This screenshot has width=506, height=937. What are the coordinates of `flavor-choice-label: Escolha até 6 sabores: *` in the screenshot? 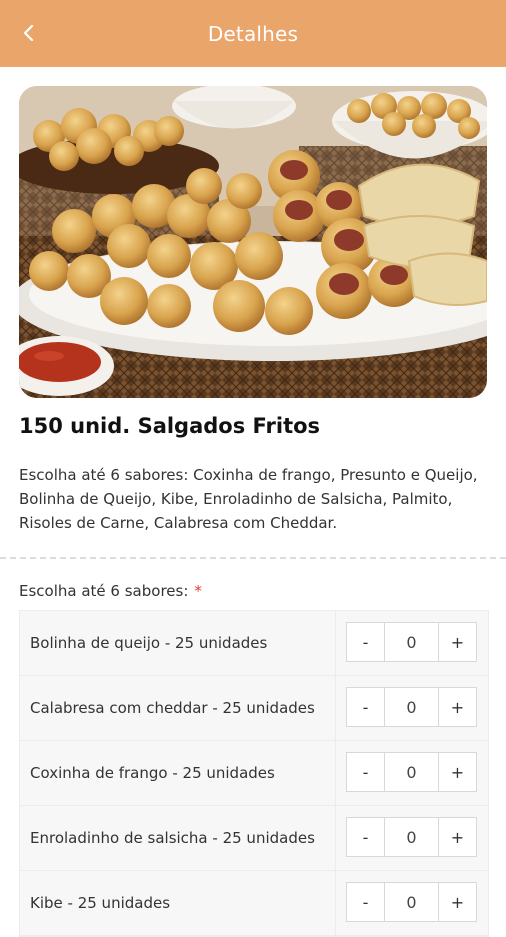 It's located at (110, 591).